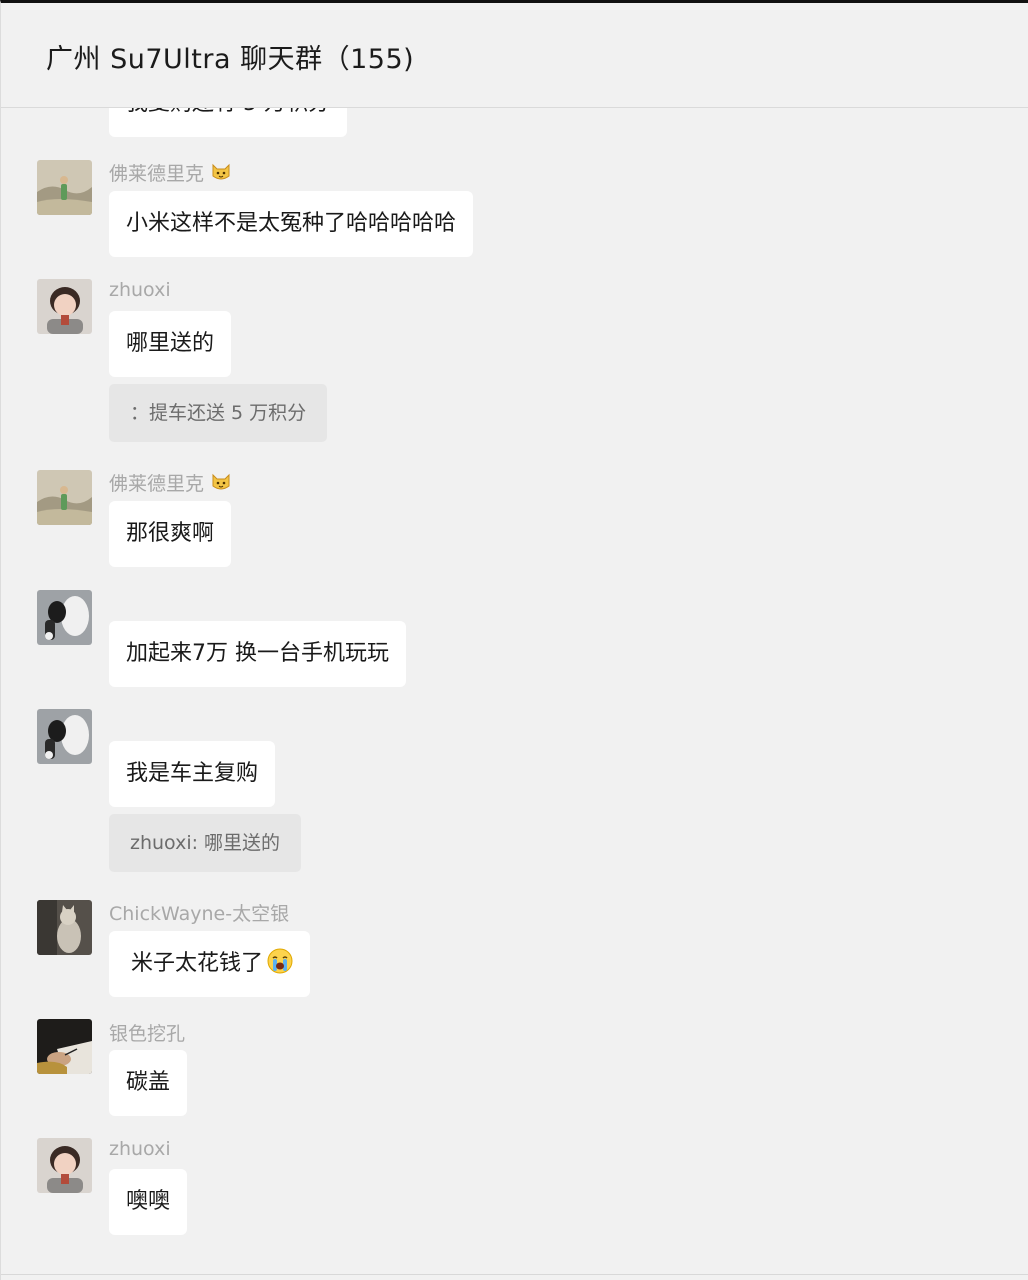 The image size is (1028, 1280). I want to click on message-bubble: 米子太花钱了, so click(210, 964).